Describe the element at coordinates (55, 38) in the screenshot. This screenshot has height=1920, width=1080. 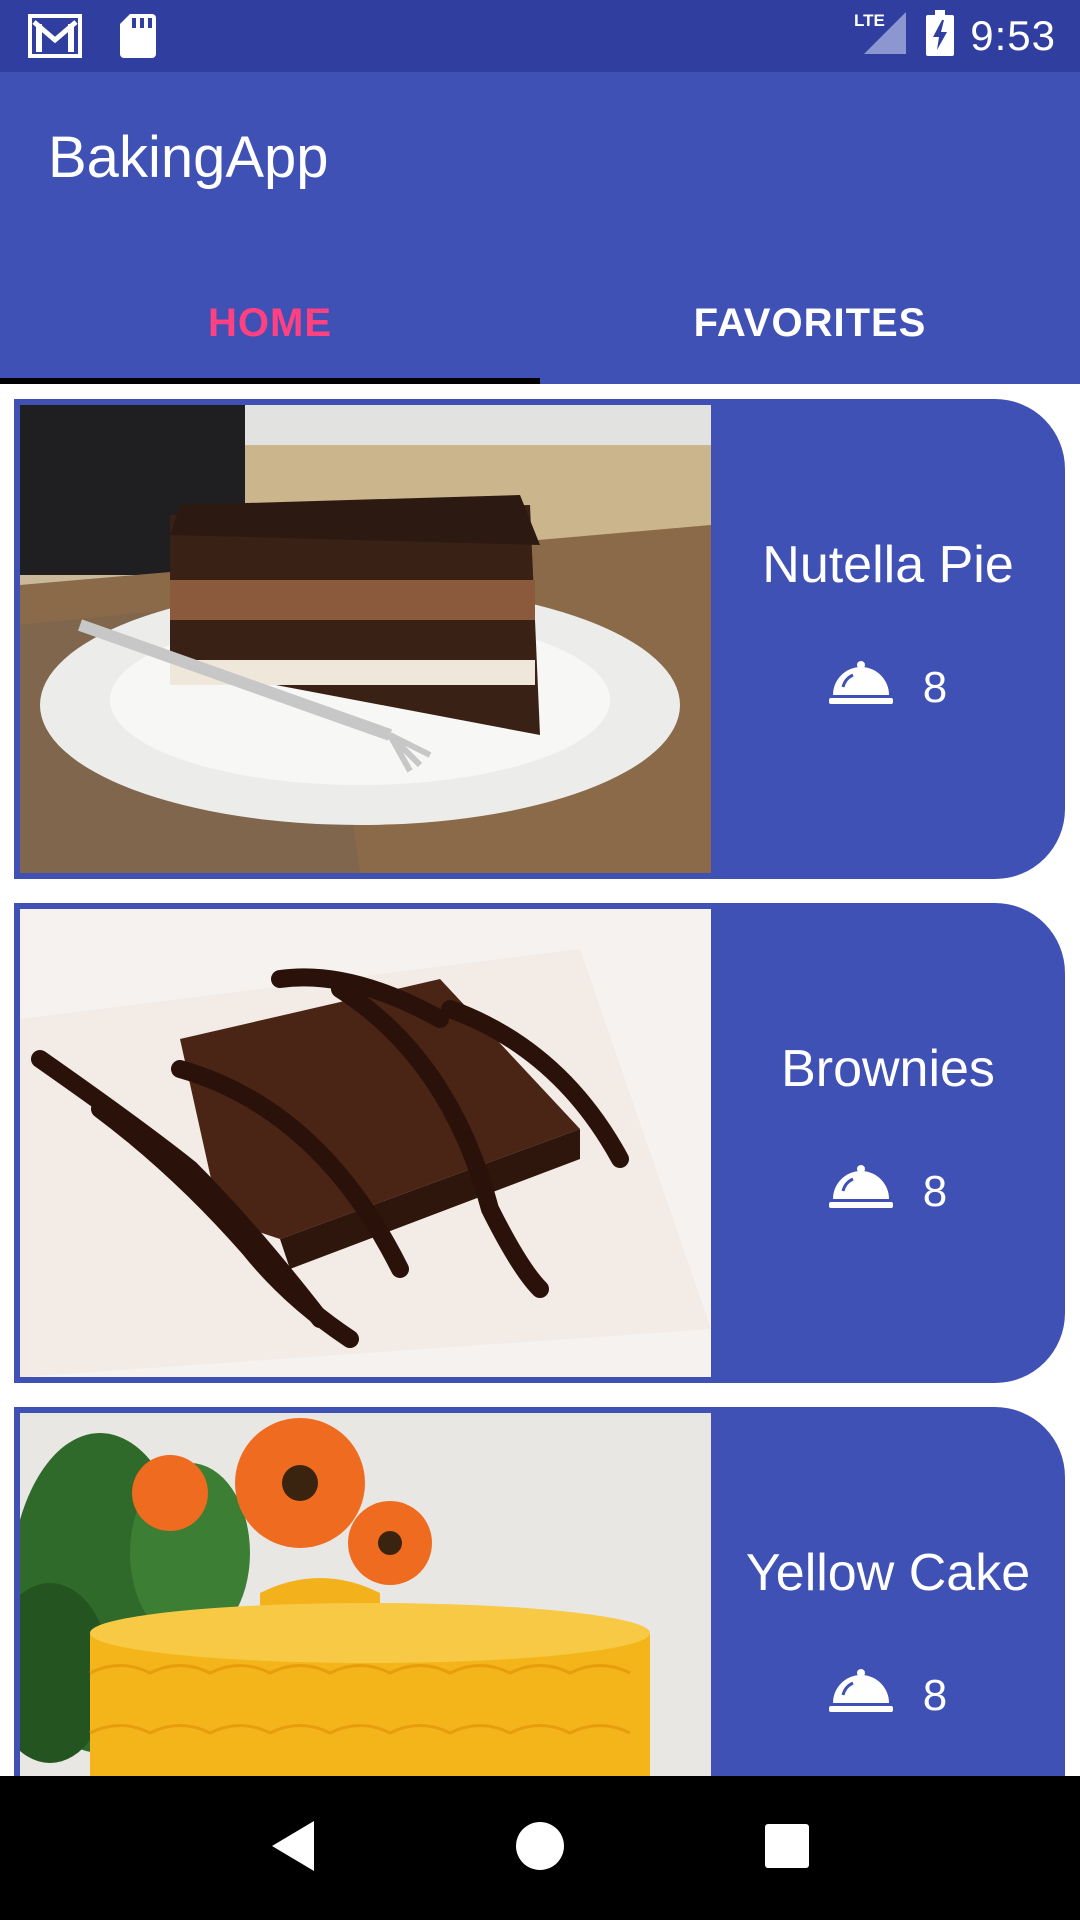
I see `gmail-icon` at that location.